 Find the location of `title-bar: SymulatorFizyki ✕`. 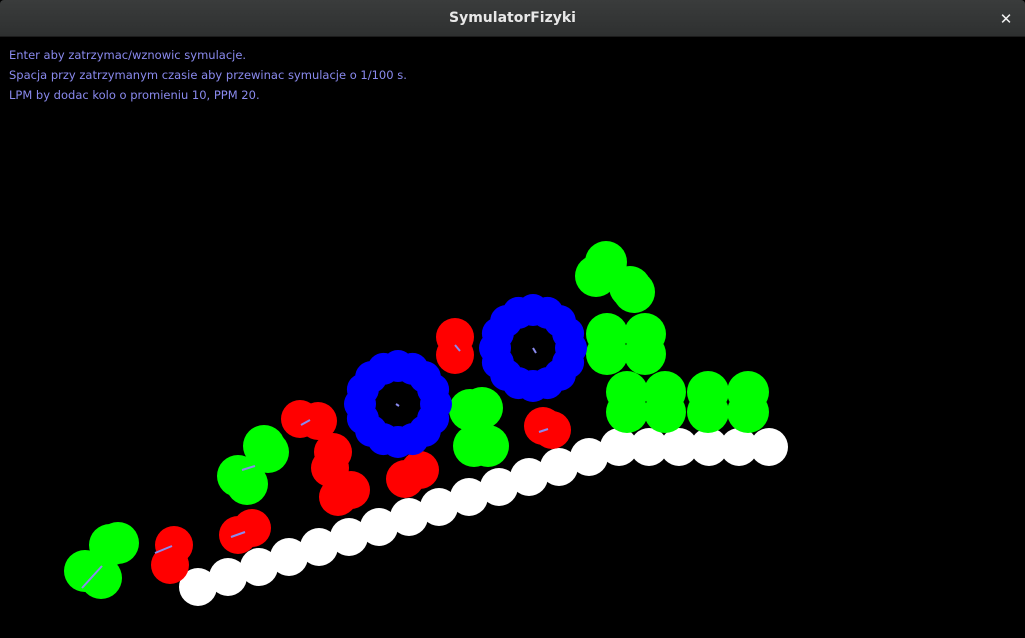

title-bar: SymulatorFizyki ✕ is located at coordinates (512, 18).